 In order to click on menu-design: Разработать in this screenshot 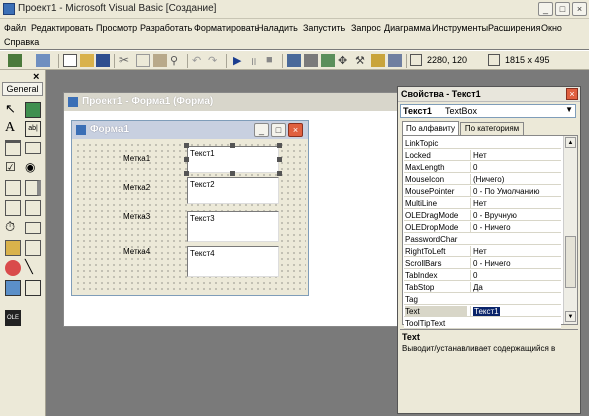, I will do `click(166, 28)`.